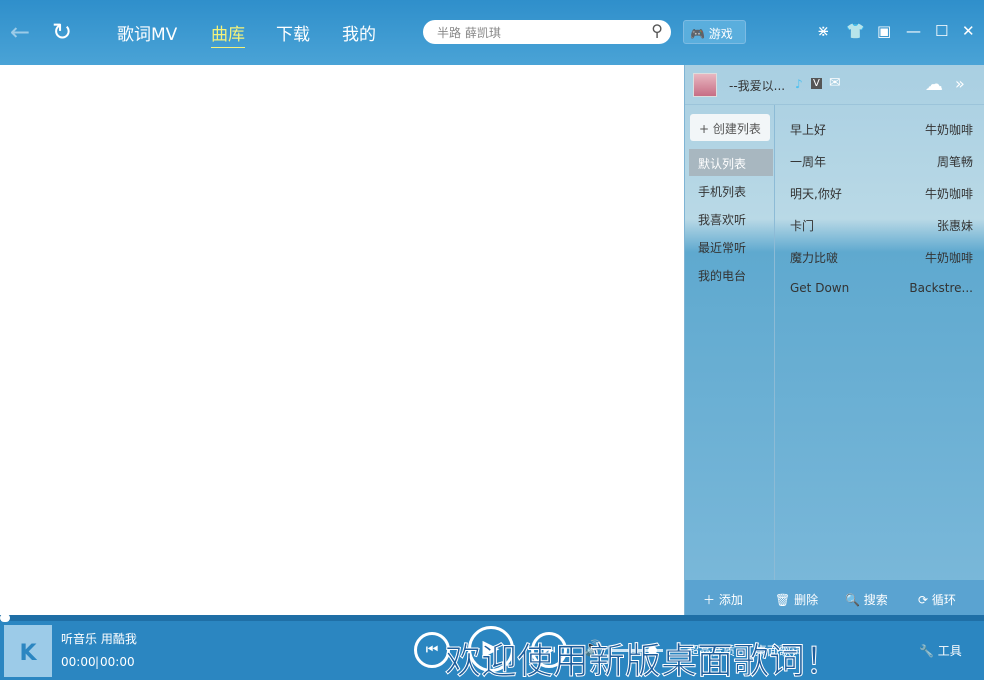 Image resolution: width=984 pixels, height=684 pixels. I want to click on game-button: 🎮 游戏, so click(714, 32).